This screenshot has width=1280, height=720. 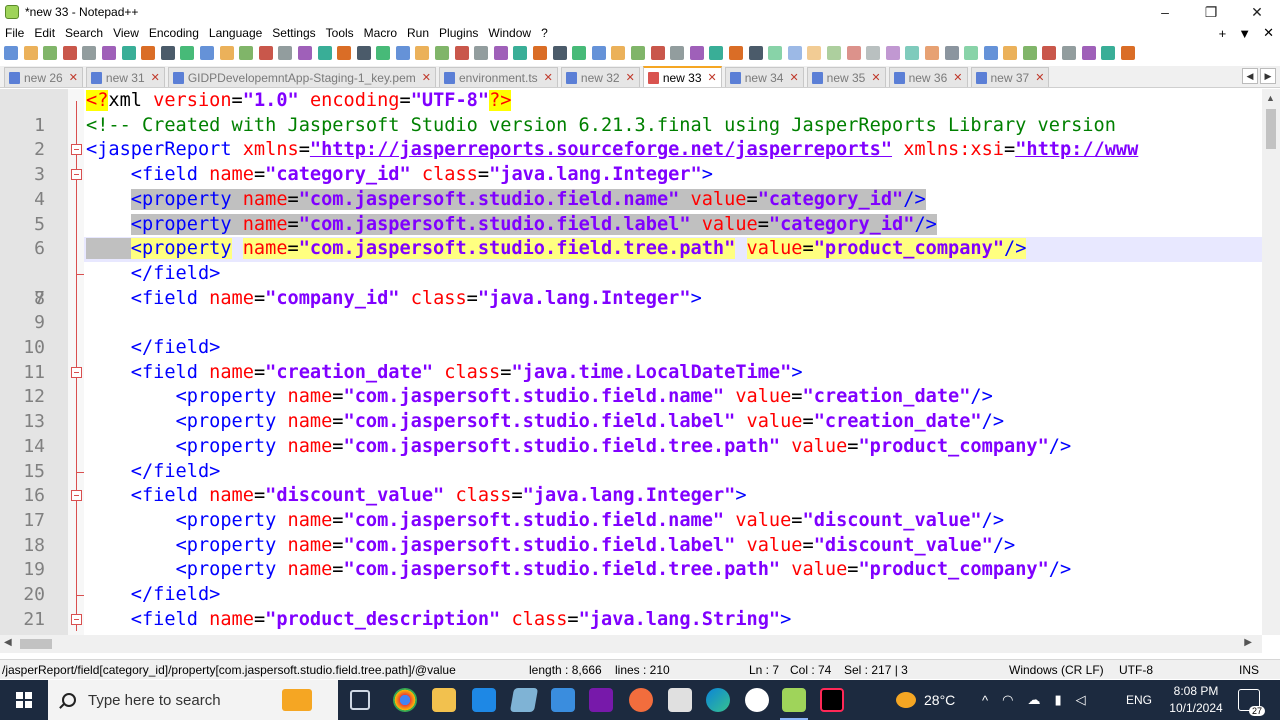 What do you see at coordinates (193, 700) in the screenshot?
I see `taskbar-search: Type here to search` at bounding box center [193, 700].